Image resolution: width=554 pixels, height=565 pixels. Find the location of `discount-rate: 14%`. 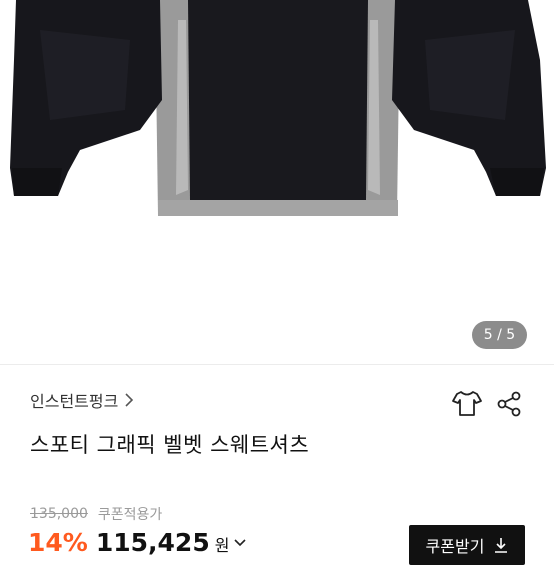

discount-rate: 14% is located at coordinates (58, 542).